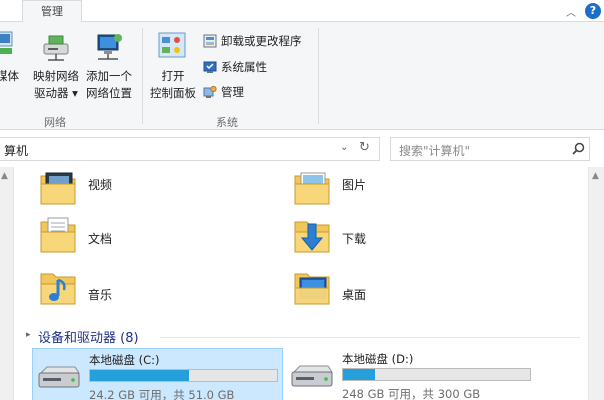  Describe the element at coordinates (312, 188) in the screenshot. I see `pictures-folder-icon` at that location.